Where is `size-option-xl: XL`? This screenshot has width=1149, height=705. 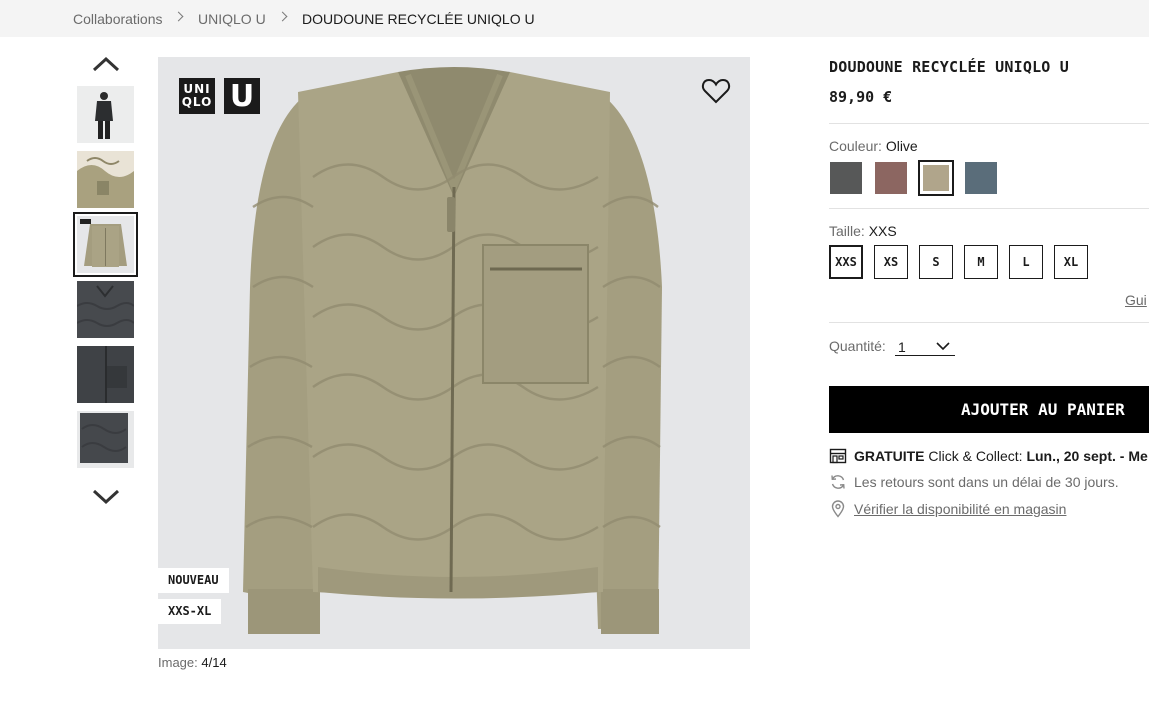 size-option-xl: XL is located at coordinates (1071, 262).